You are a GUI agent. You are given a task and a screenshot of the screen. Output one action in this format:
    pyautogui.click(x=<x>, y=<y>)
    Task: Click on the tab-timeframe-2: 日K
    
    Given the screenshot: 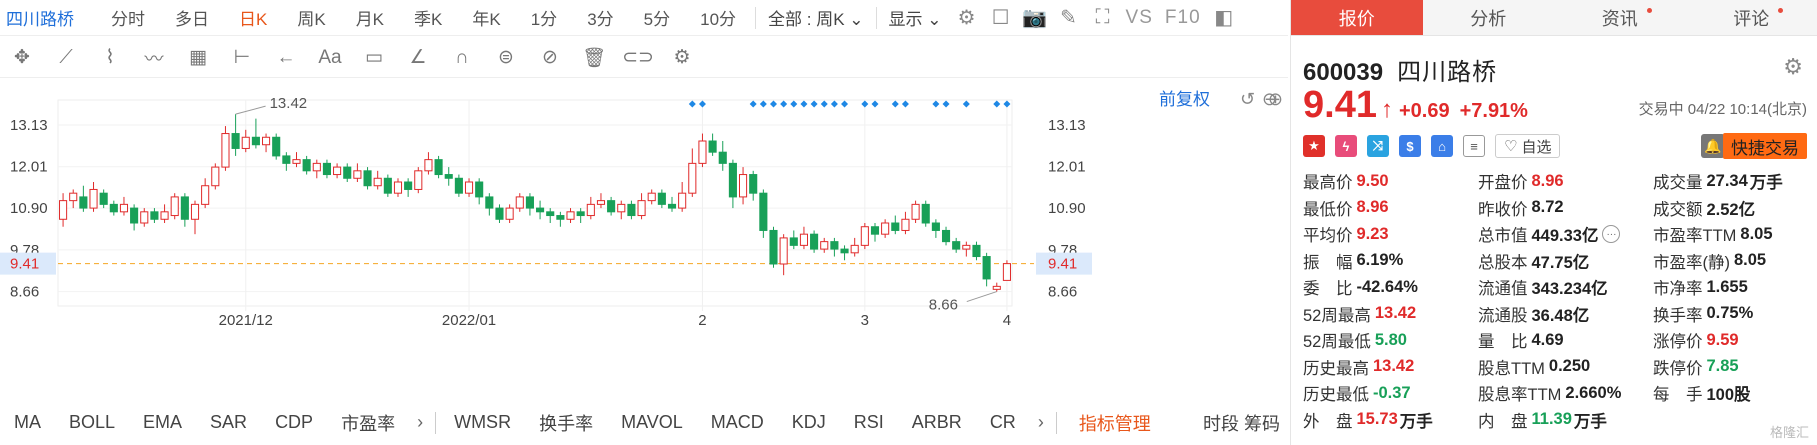 What is the action you would take?
    pyautogui.click(x=253, y=17)
    